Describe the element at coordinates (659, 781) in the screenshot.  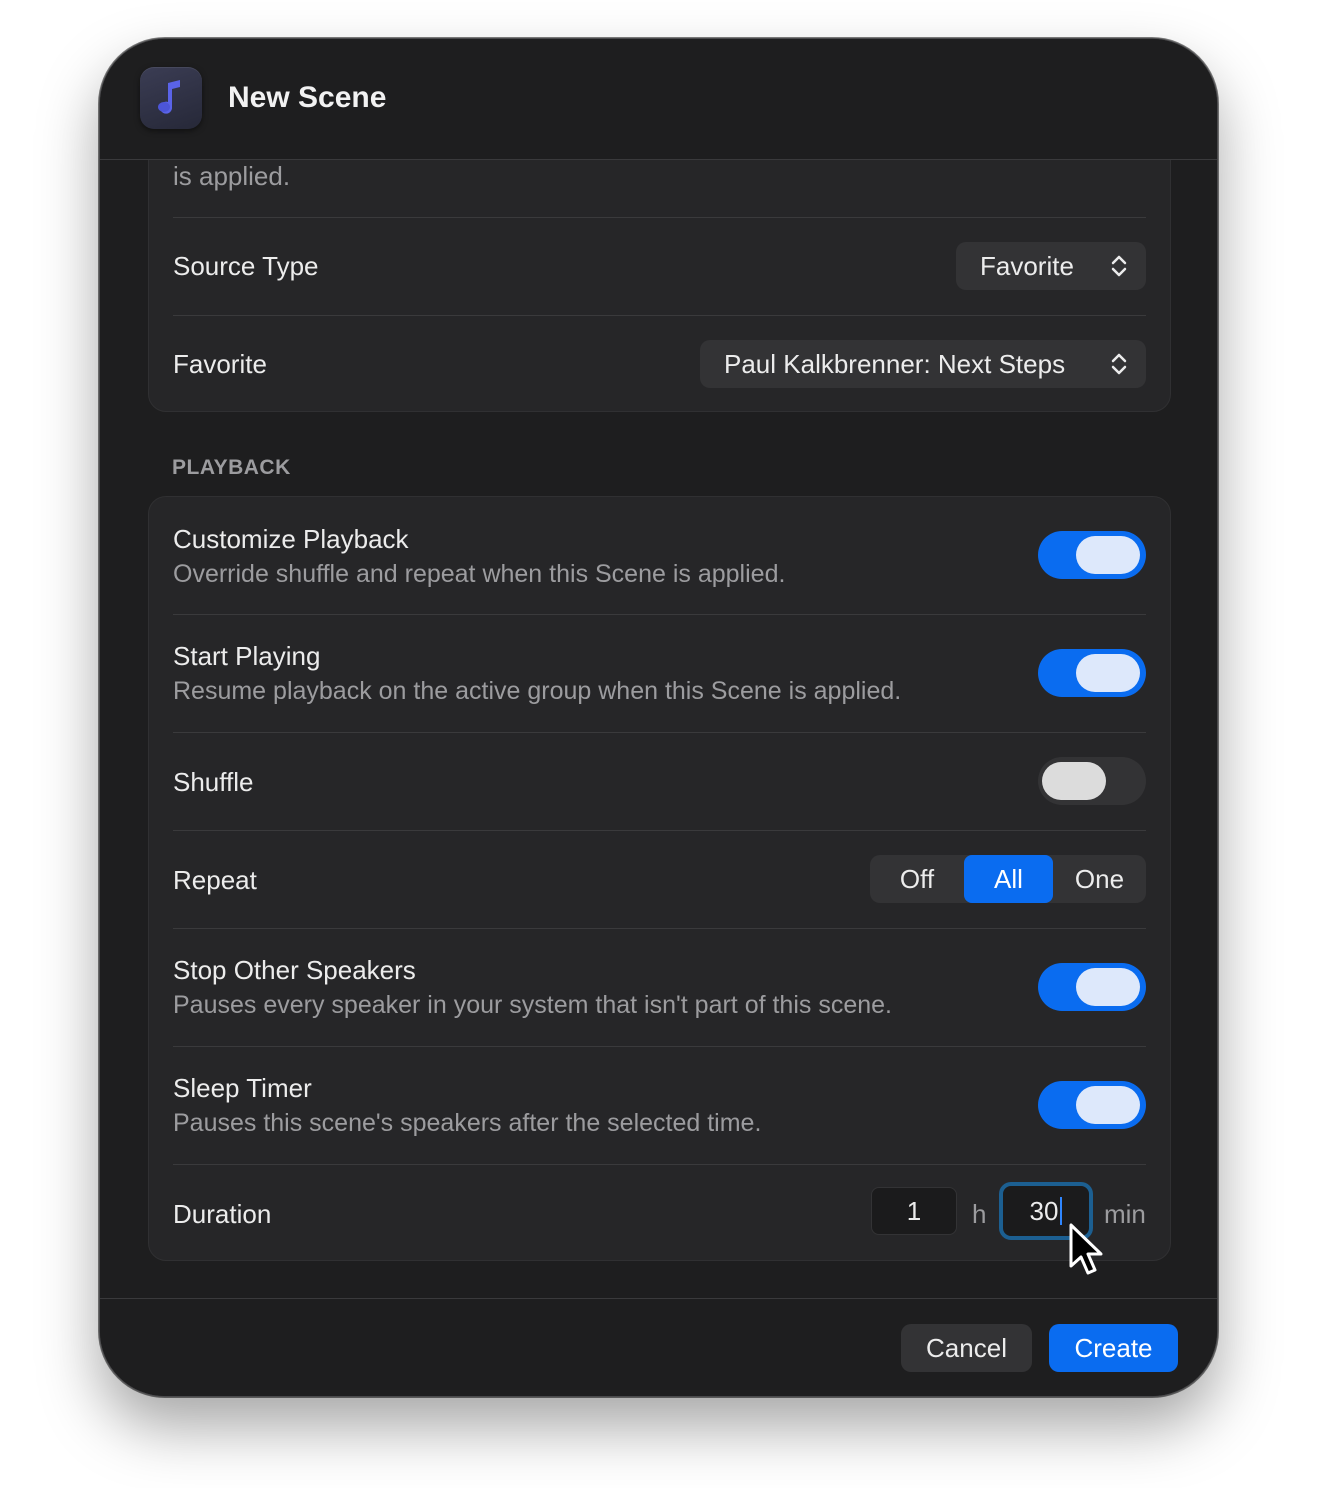
I see `shuffle-row: Shuffle` at that location.